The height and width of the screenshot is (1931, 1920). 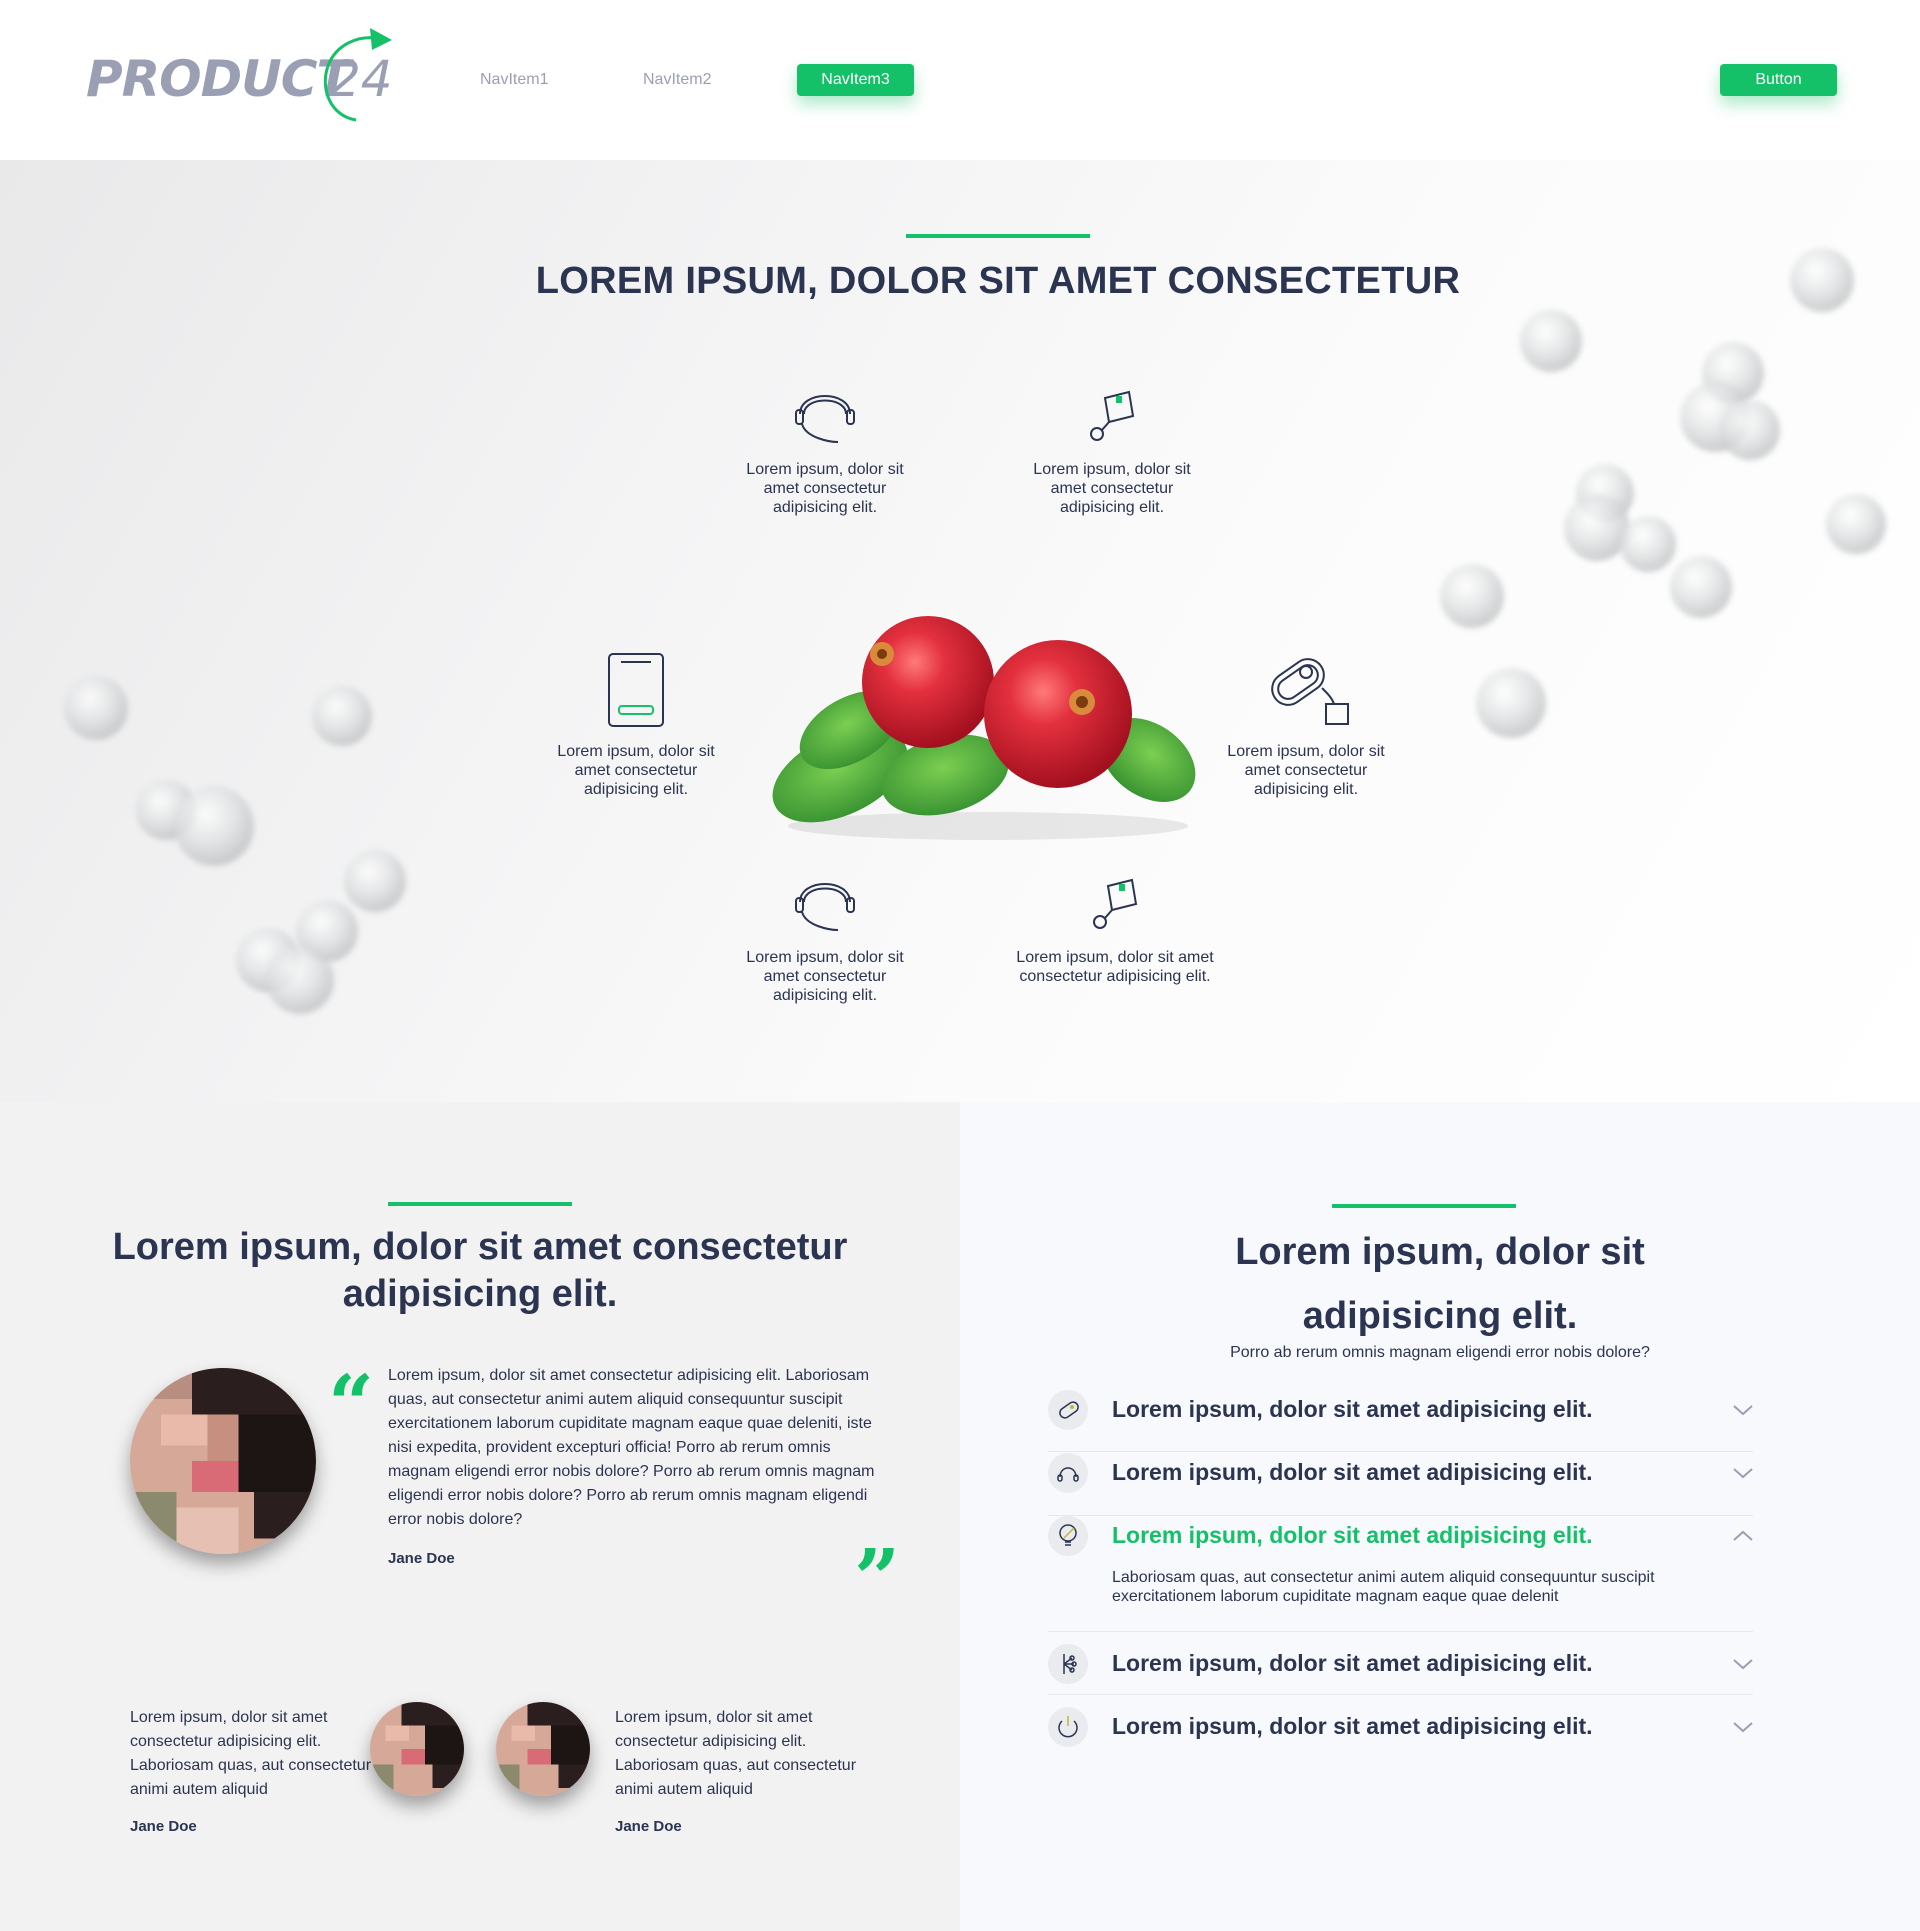 What do you see at coordinates (515, 80) in the screenshot?
I see `nav-item-1: NavItem1` at bounding box center [515, 80].